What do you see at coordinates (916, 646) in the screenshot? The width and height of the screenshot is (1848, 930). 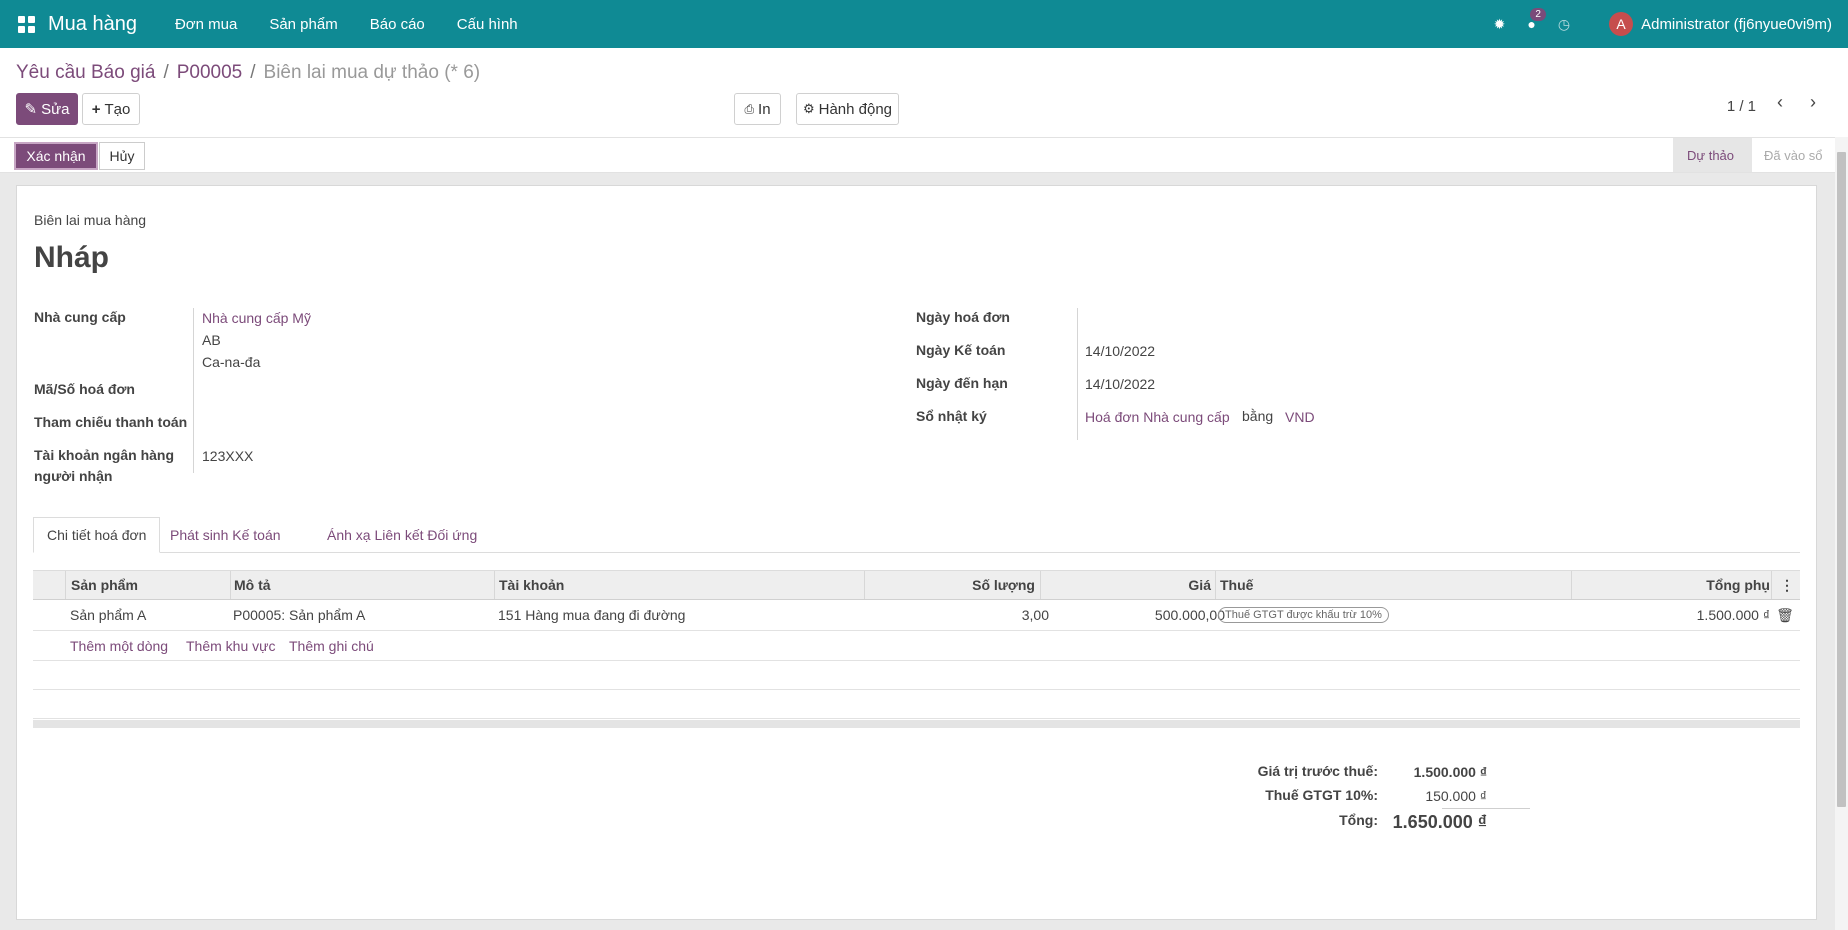 I see `add-line-row: Thêm một dòng Thêm khu vực Thêm ghi chú` at bounding box center [916, 646].